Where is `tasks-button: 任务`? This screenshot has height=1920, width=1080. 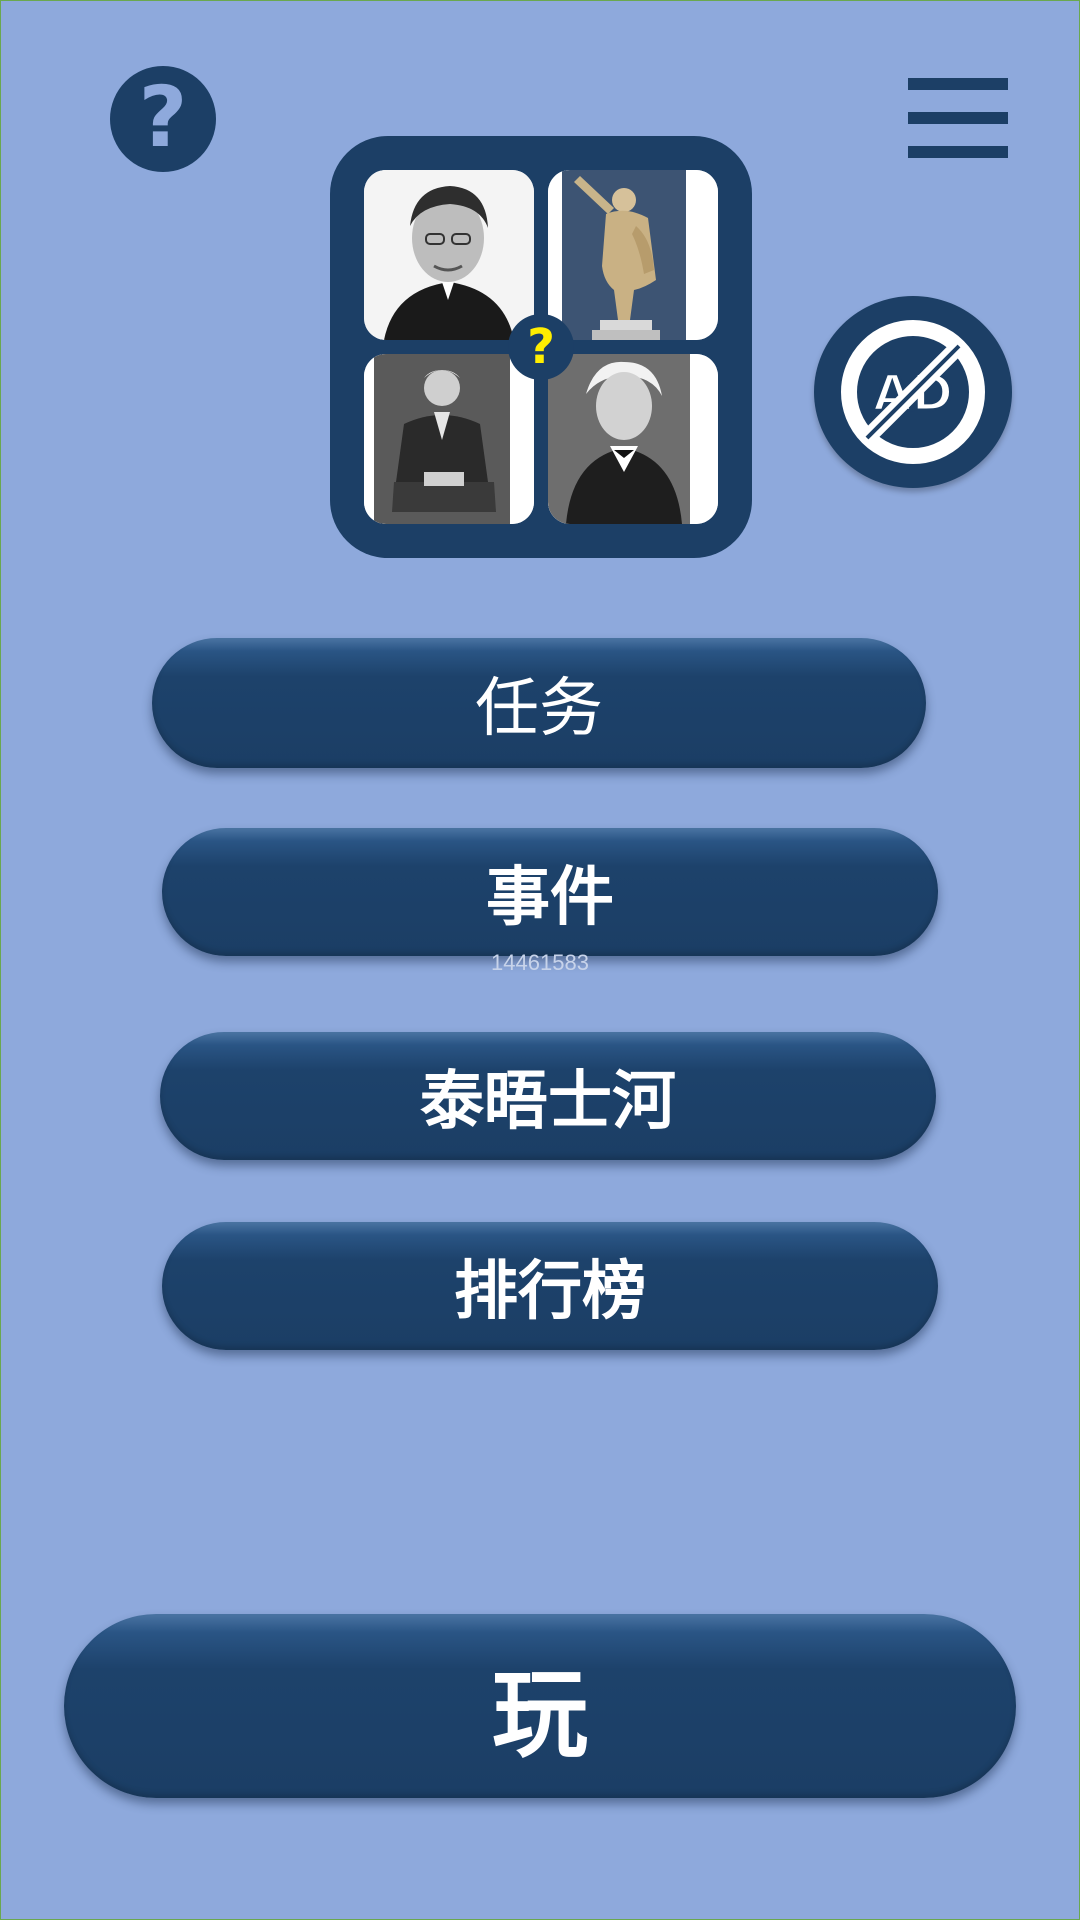 tasks-button: 任务 is located at coordinates (539, 703).